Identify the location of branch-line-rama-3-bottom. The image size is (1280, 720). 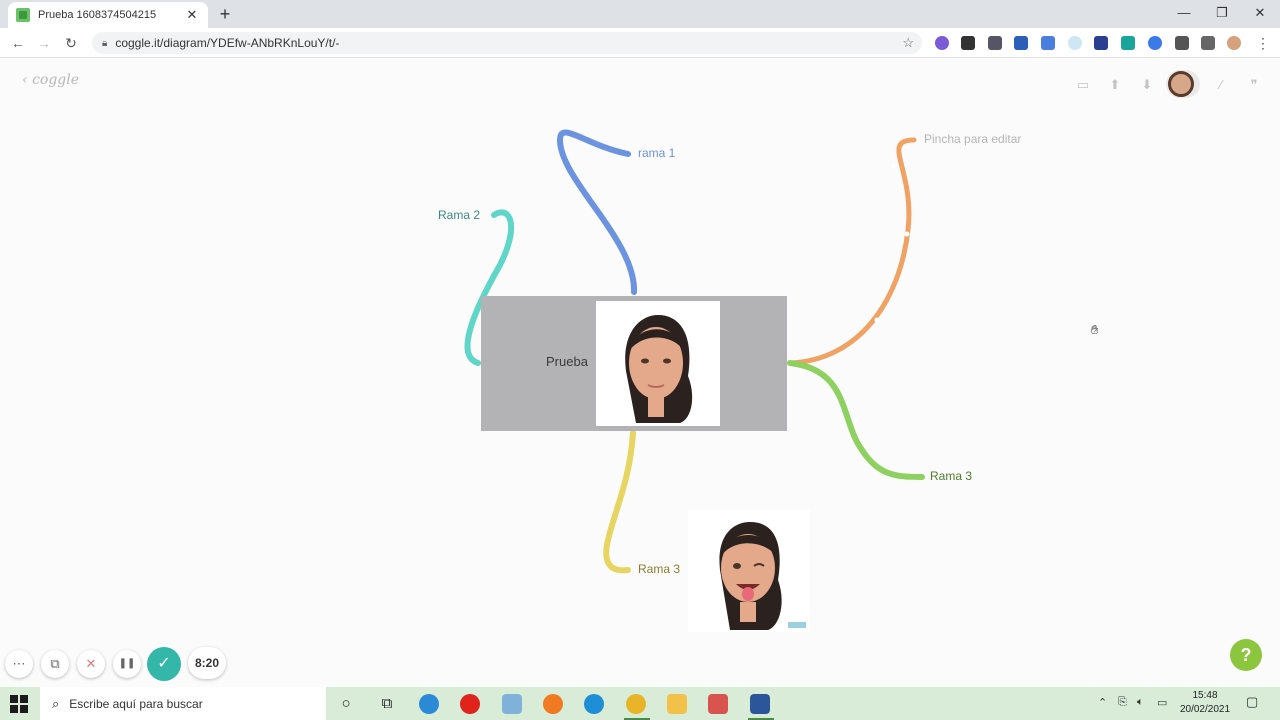
(619, 502).